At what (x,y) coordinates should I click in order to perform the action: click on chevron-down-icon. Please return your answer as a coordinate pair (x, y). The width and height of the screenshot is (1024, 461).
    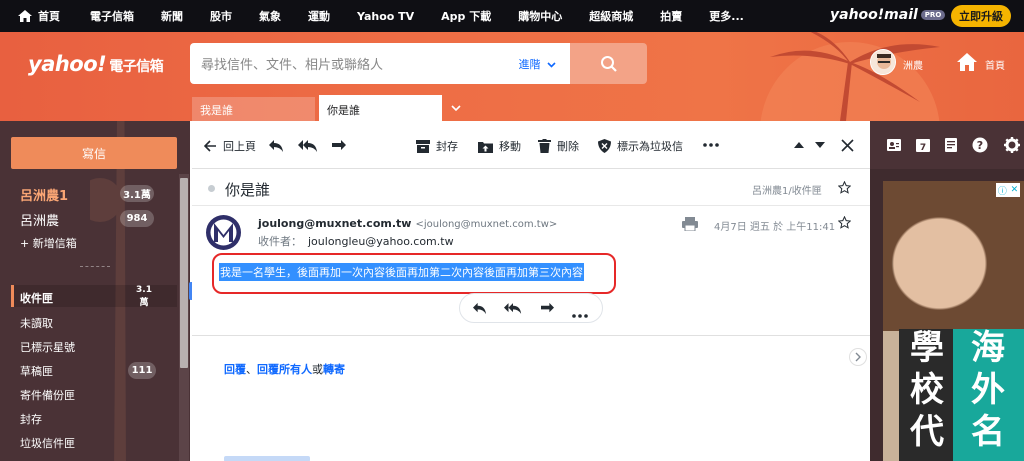
    Looking at the image, I should click on (456, 108).